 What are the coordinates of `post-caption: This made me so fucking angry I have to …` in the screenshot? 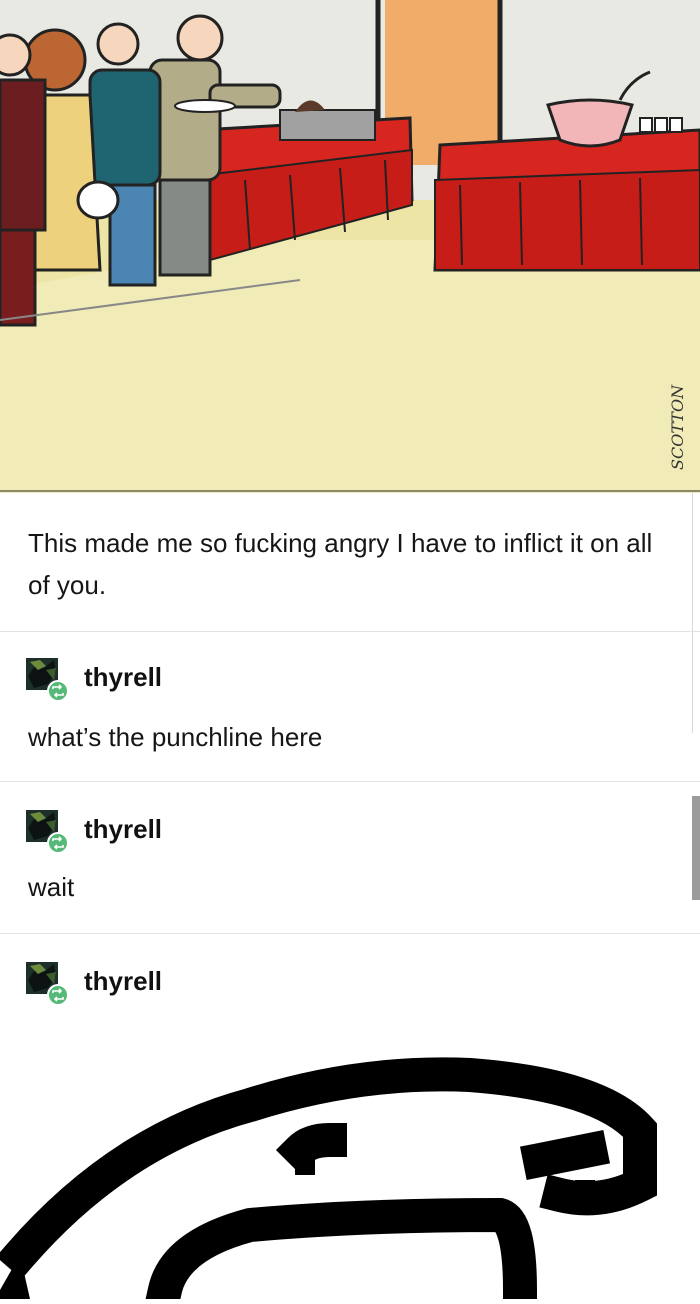 It's located at (340, 564).